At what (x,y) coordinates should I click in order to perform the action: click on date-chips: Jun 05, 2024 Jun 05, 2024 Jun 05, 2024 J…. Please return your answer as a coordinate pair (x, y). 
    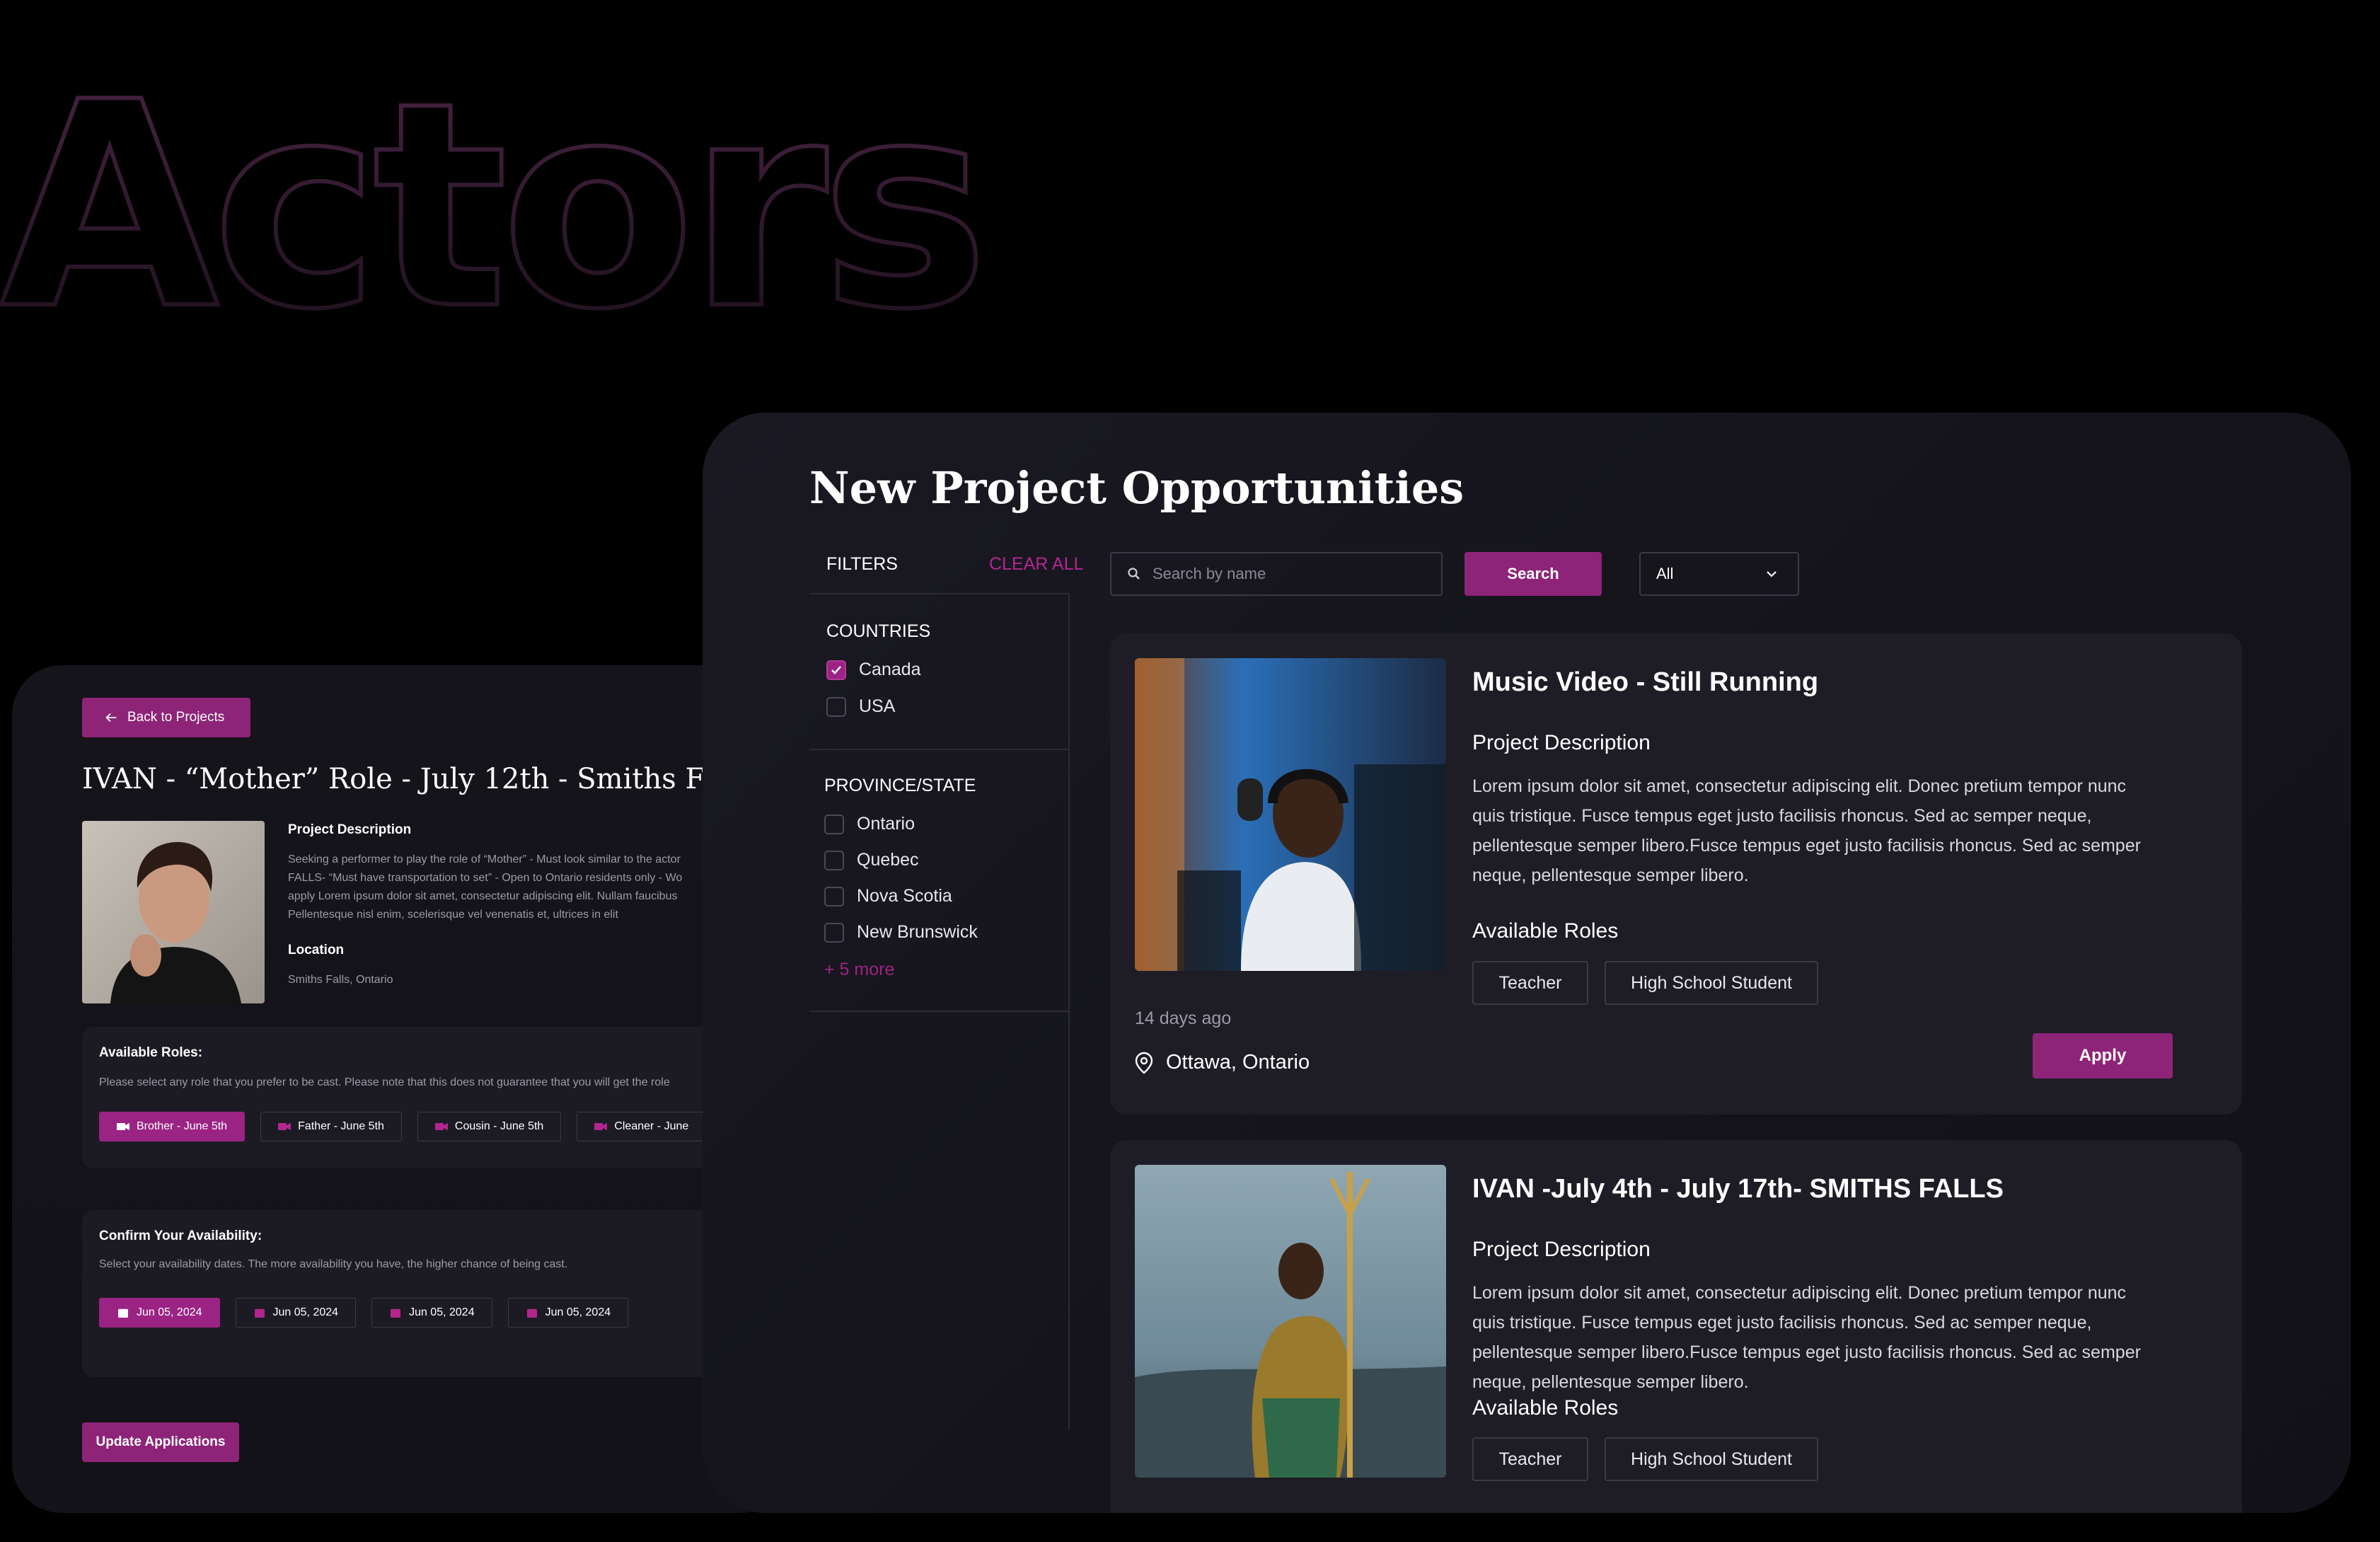
    Looking at the image, I should click on (364, 1313).